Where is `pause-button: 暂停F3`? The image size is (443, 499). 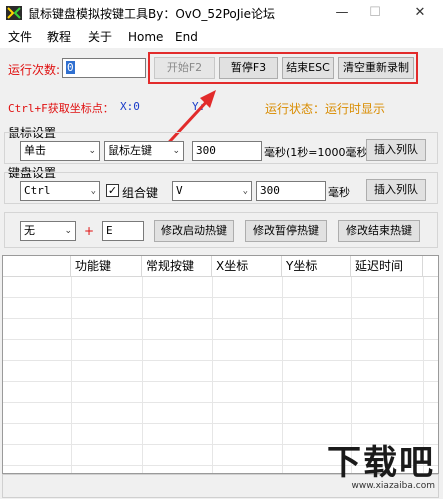
pause-button: 暂停F3 is located at coordinates (248, 68).